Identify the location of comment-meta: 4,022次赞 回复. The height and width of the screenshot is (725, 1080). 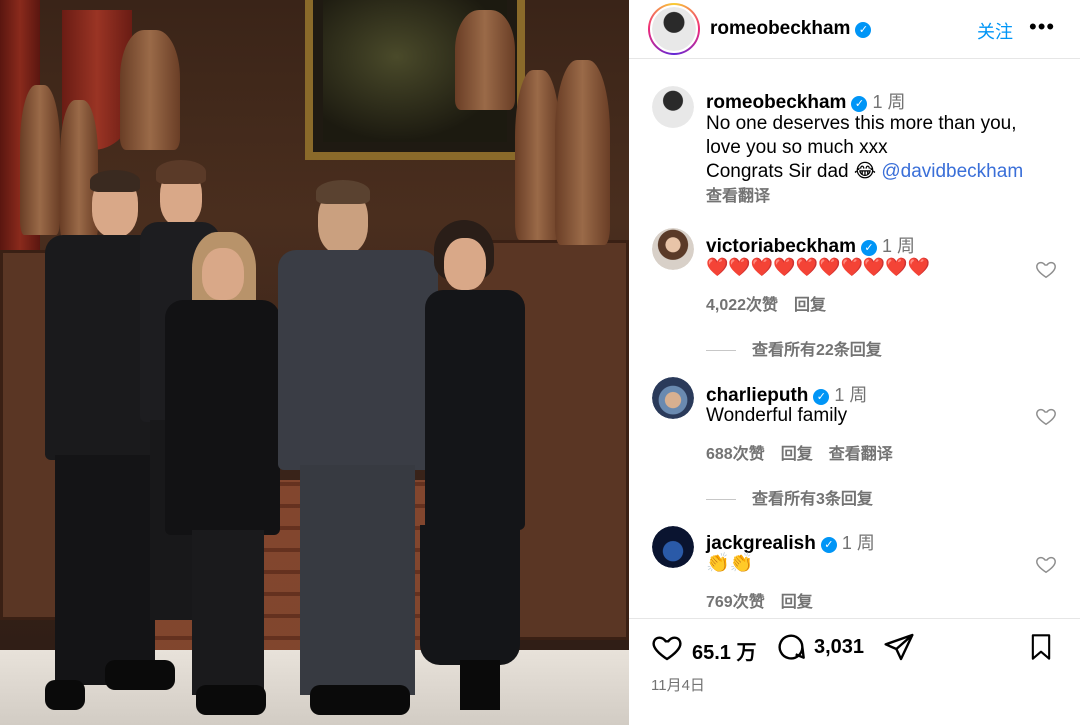
(774, 303).